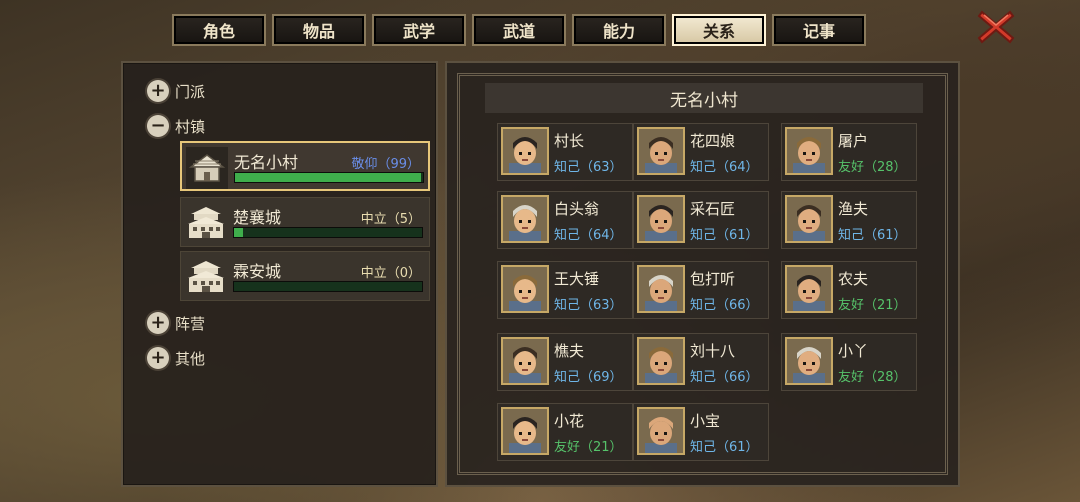  Describe the element at coordinates (661, 431) in the screenshot. I see `bald-child-icon` at that location.